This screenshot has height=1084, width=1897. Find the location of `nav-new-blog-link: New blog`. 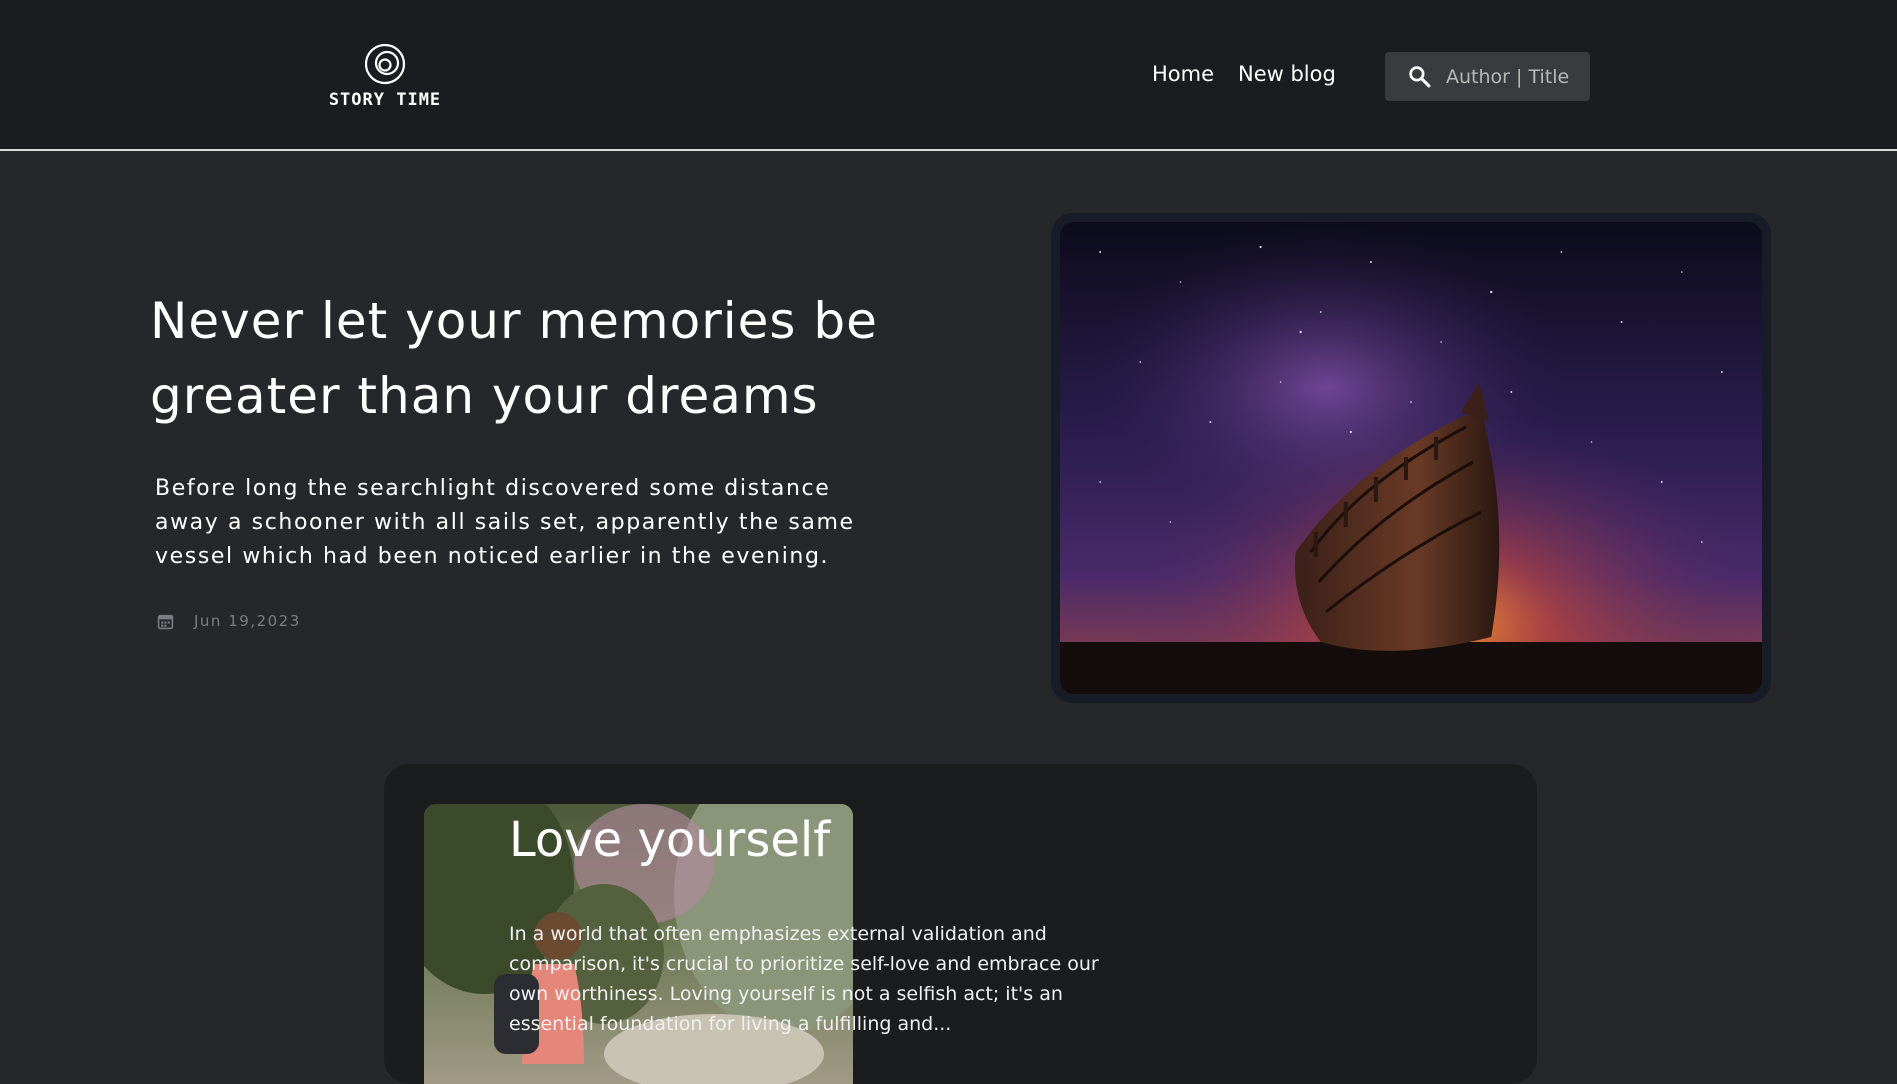

nav-new-blog-link: New blog is located at coordinates (1287, 74).